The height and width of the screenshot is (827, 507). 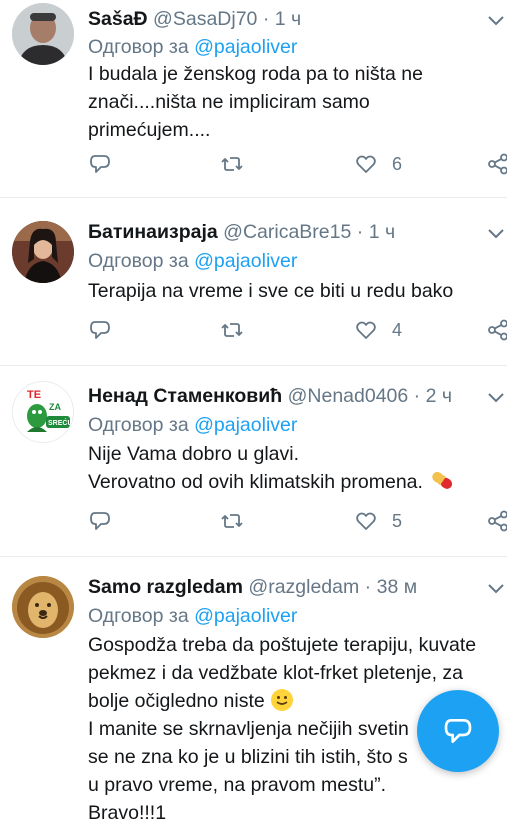 What do you see at coordinates (288, 482) in the screenshot?
I see `tweet-text-line: Verovatno od ovih klimatskih promena.` at bounding box center [288, 482].